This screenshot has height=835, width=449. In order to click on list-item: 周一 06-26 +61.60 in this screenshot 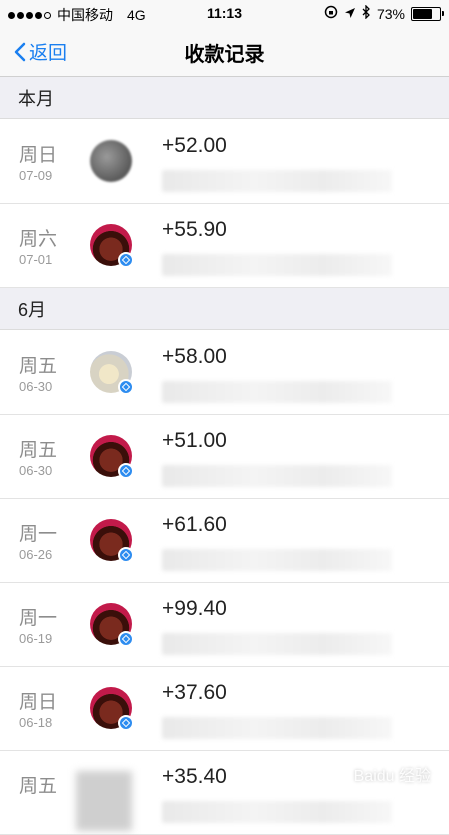, I will do `click(224, 541)`.